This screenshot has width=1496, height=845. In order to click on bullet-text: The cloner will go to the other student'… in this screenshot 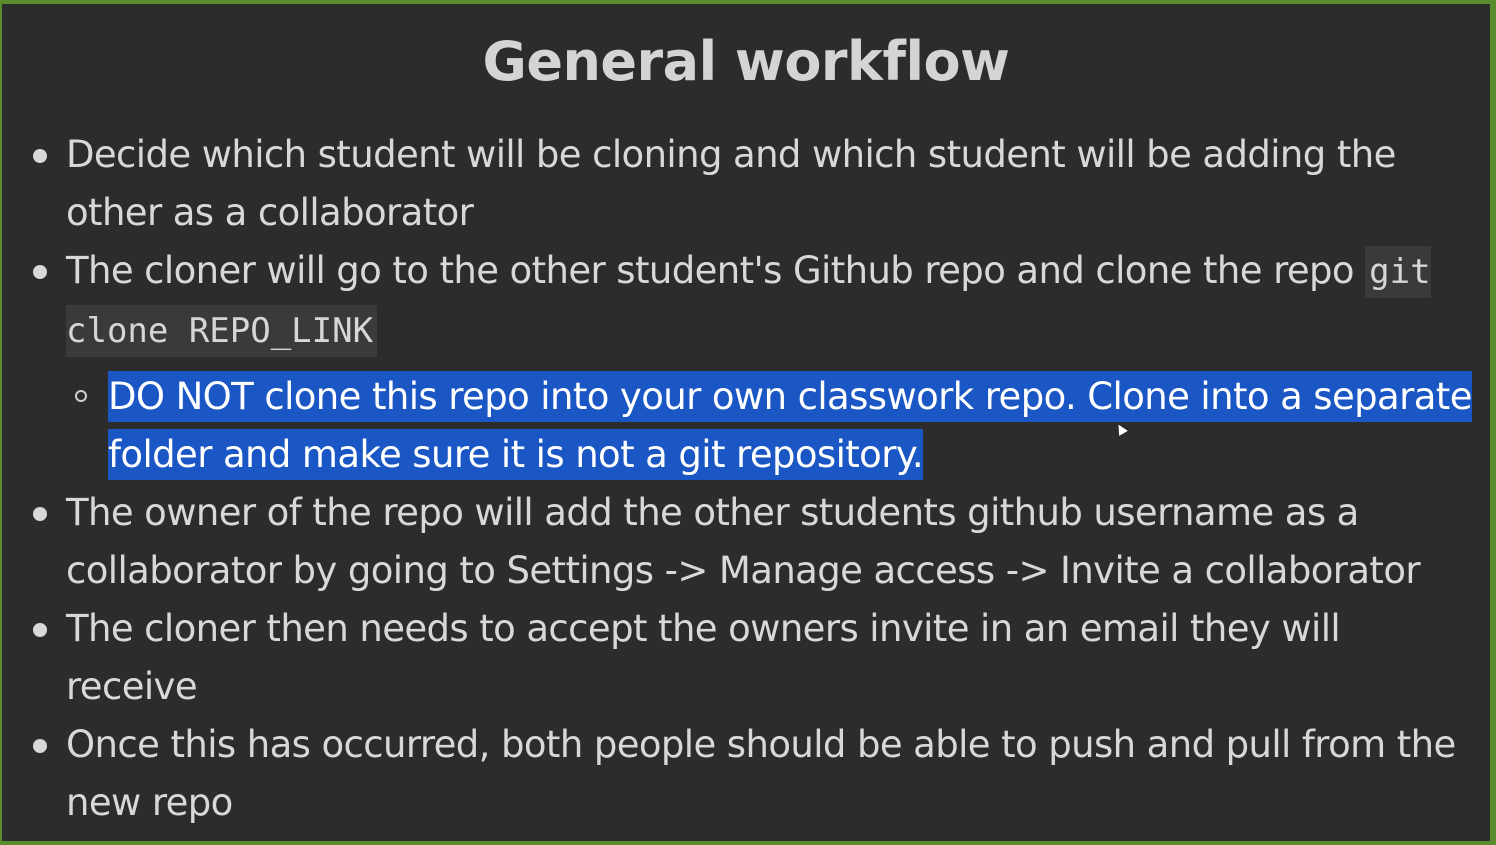, I will do `click(716, 270)`.